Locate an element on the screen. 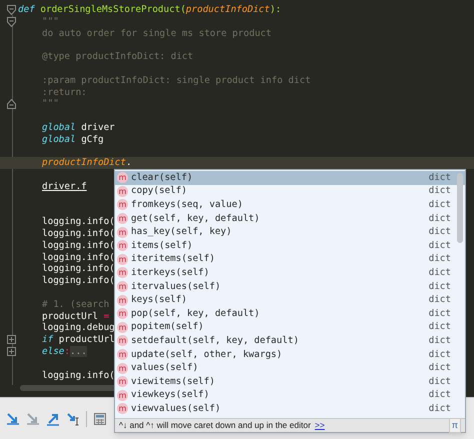  method-signature: itervalues(self) is located at coordinates (176, 287).